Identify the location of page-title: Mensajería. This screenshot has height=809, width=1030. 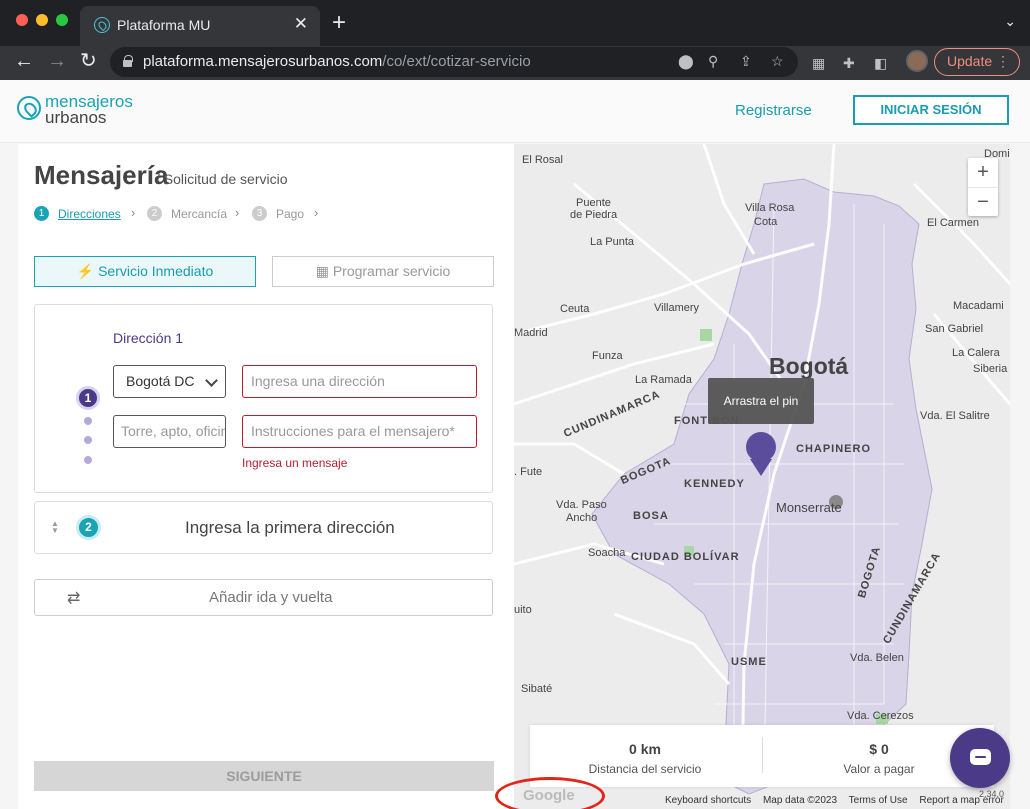
(101, 175).